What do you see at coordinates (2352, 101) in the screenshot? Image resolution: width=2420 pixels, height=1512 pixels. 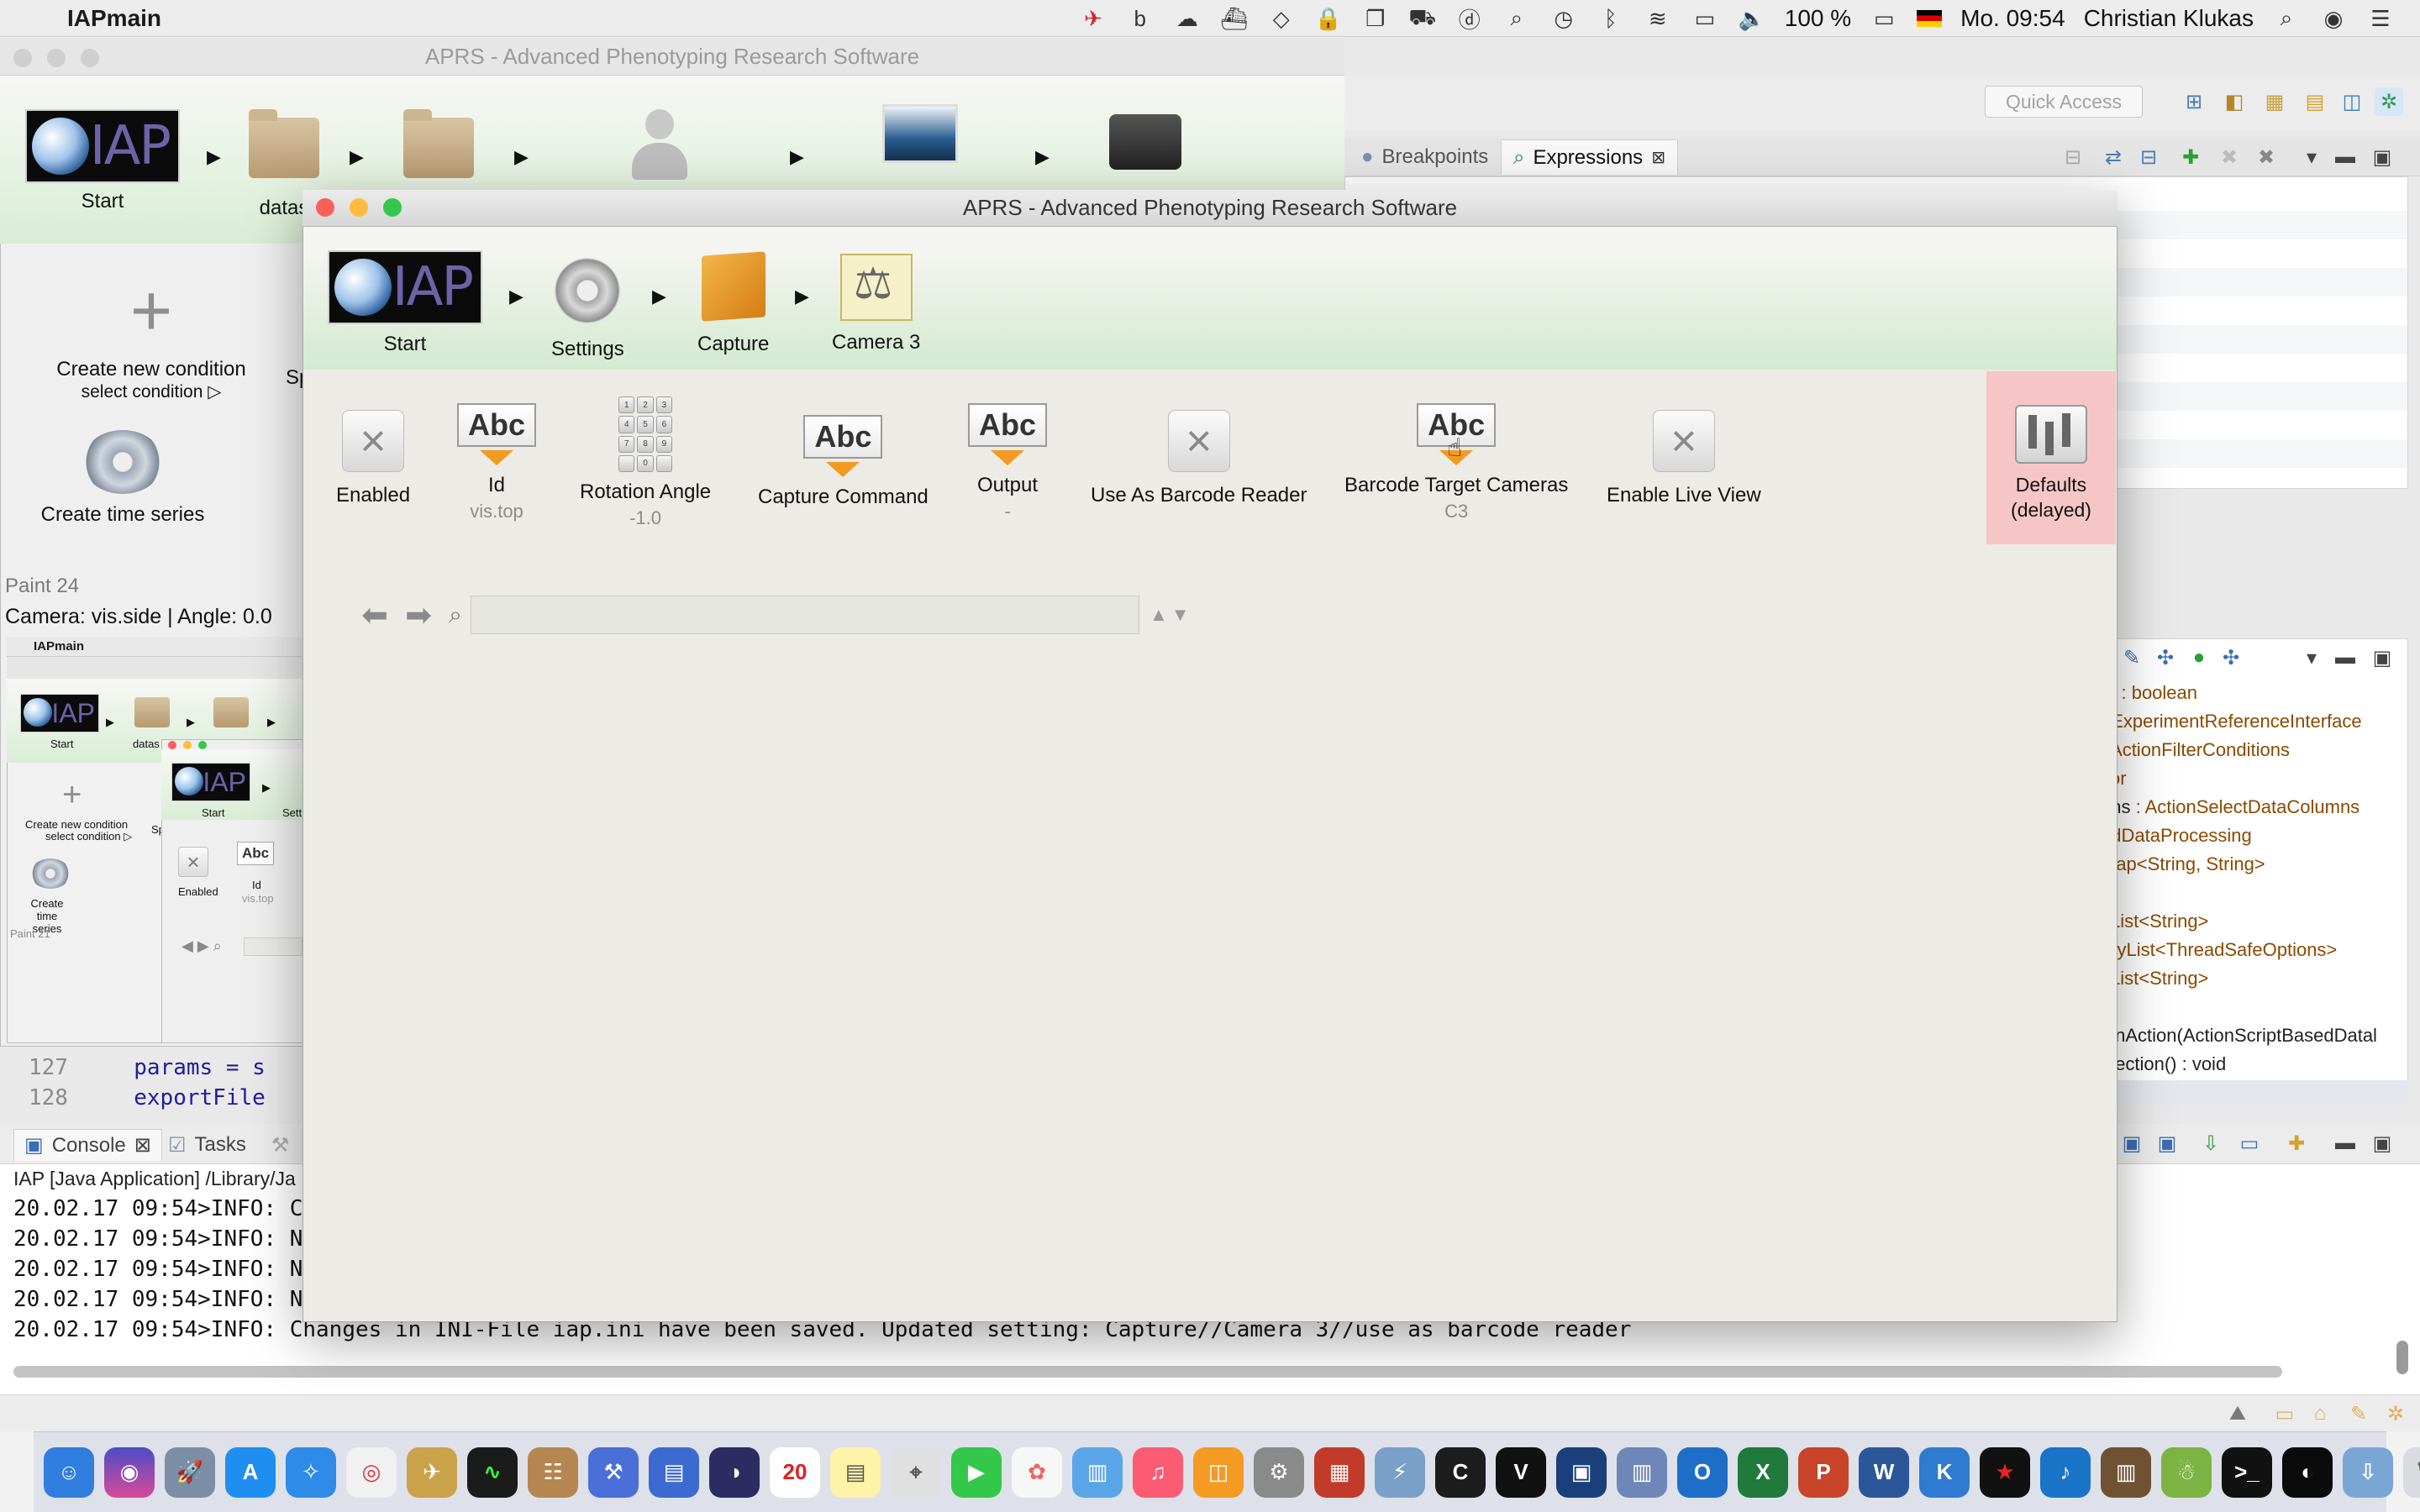 I see `team-perspective-icon: ◫` at bounding box center [2352, 101].